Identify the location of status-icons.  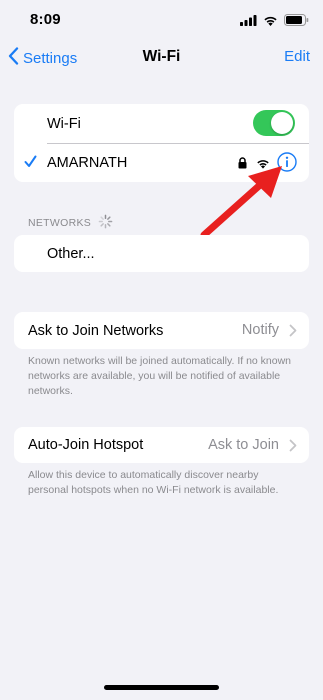
(274, 22).